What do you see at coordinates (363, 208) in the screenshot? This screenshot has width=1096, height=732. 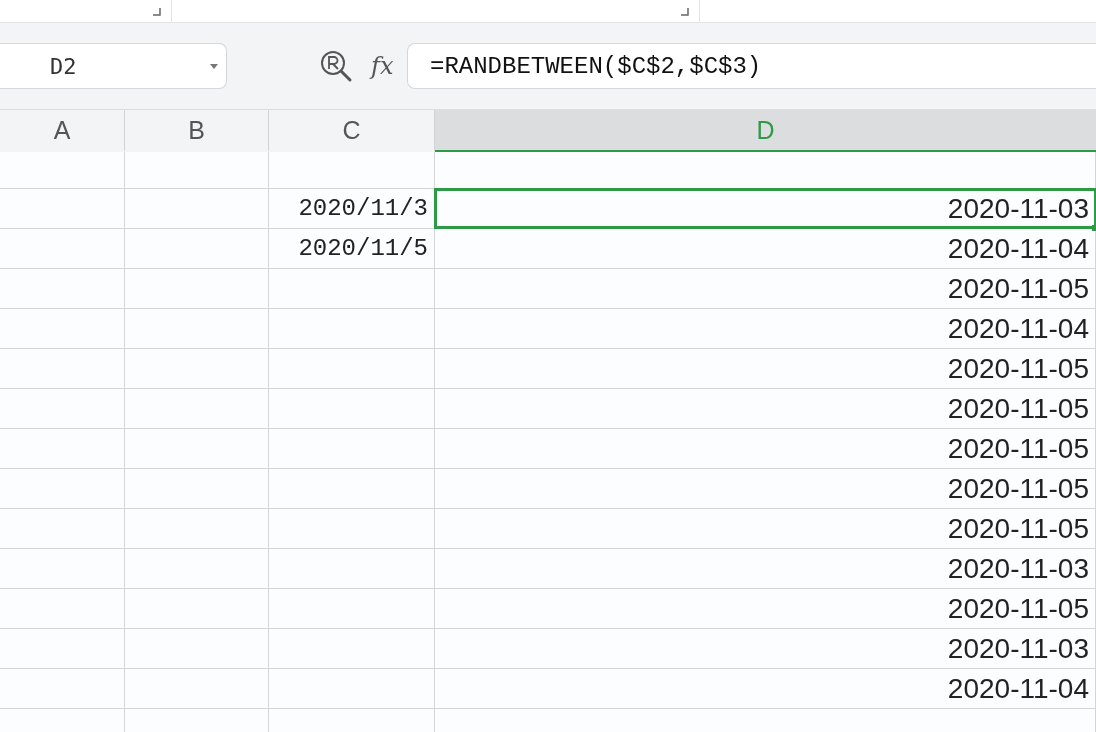 I see `date-text: 2020/11/3` at bounding box center [363, 208].